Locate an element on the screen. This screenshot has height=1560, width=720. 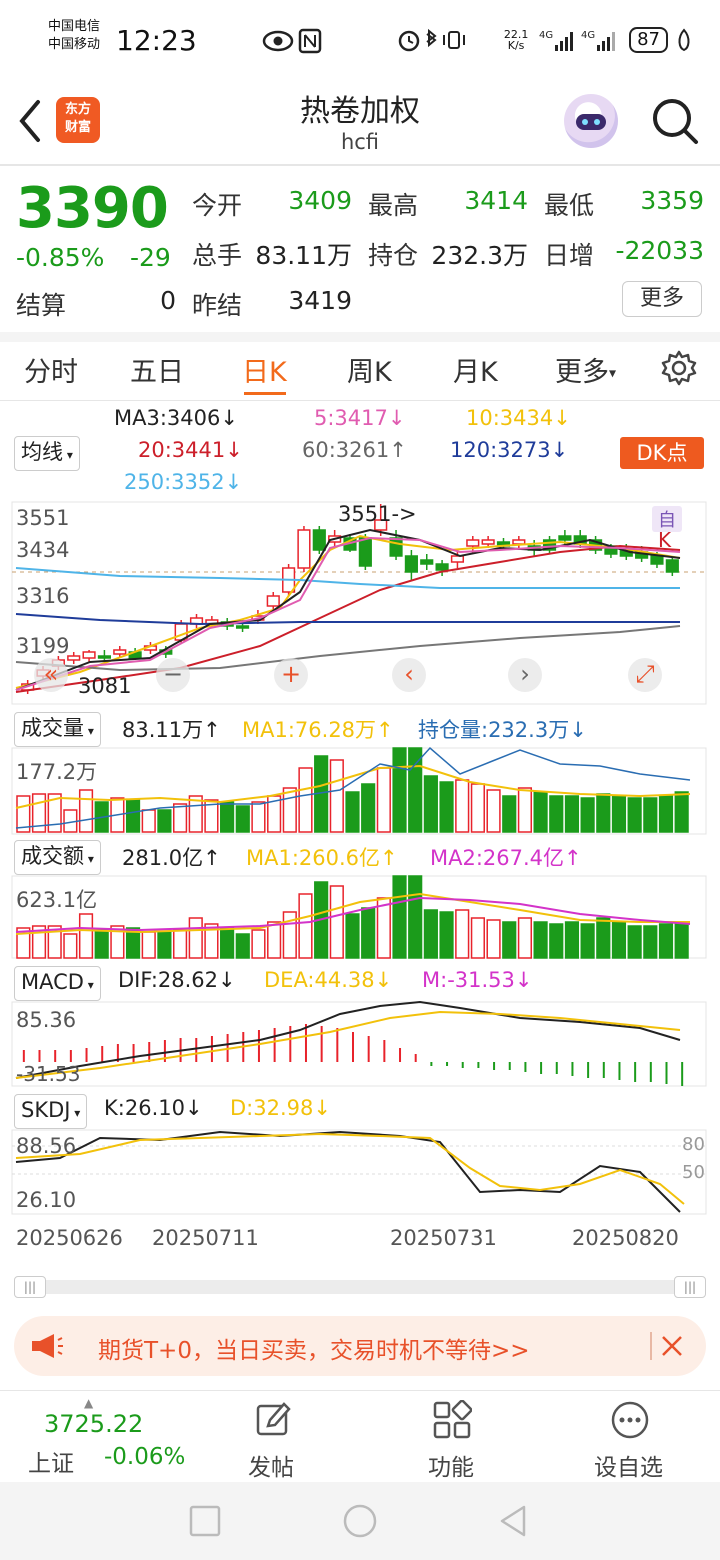
ma-selector: 均线 ▾ is located at coordinates (47, 453).